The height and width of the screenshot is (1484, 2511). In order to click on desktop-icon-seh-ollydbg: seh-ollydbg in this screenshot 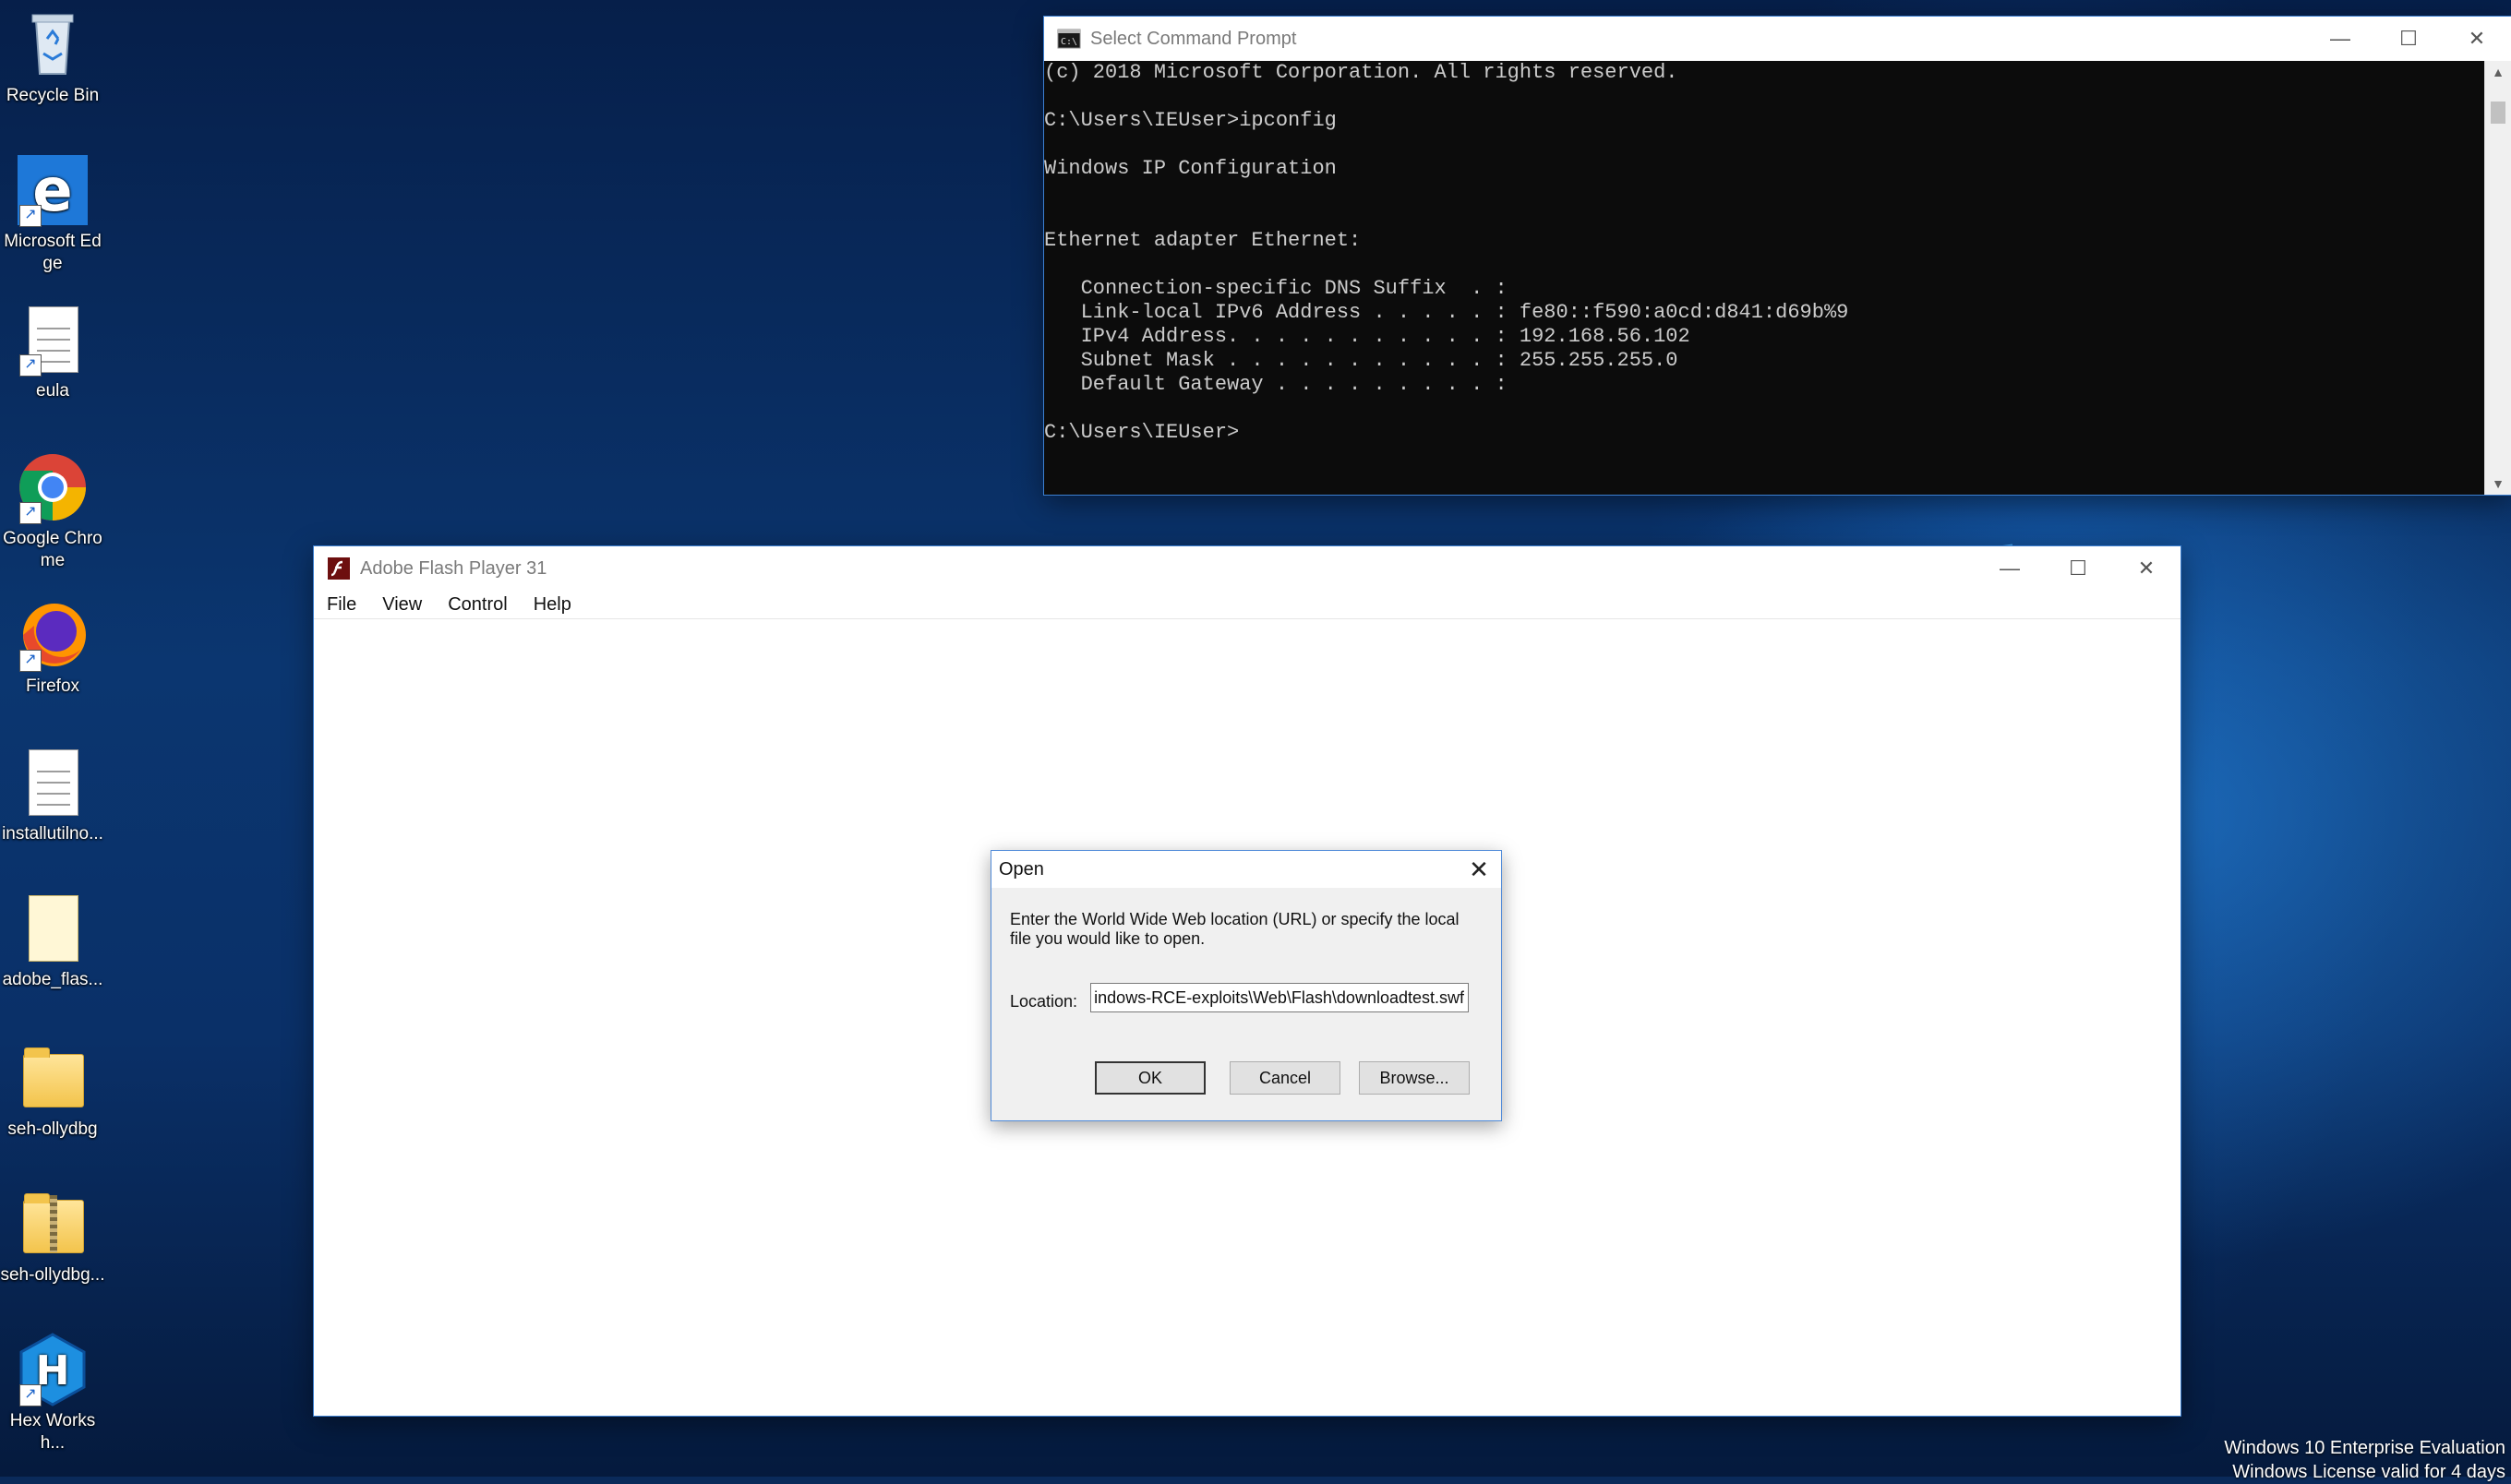, I will do `click(53, 1091)`.